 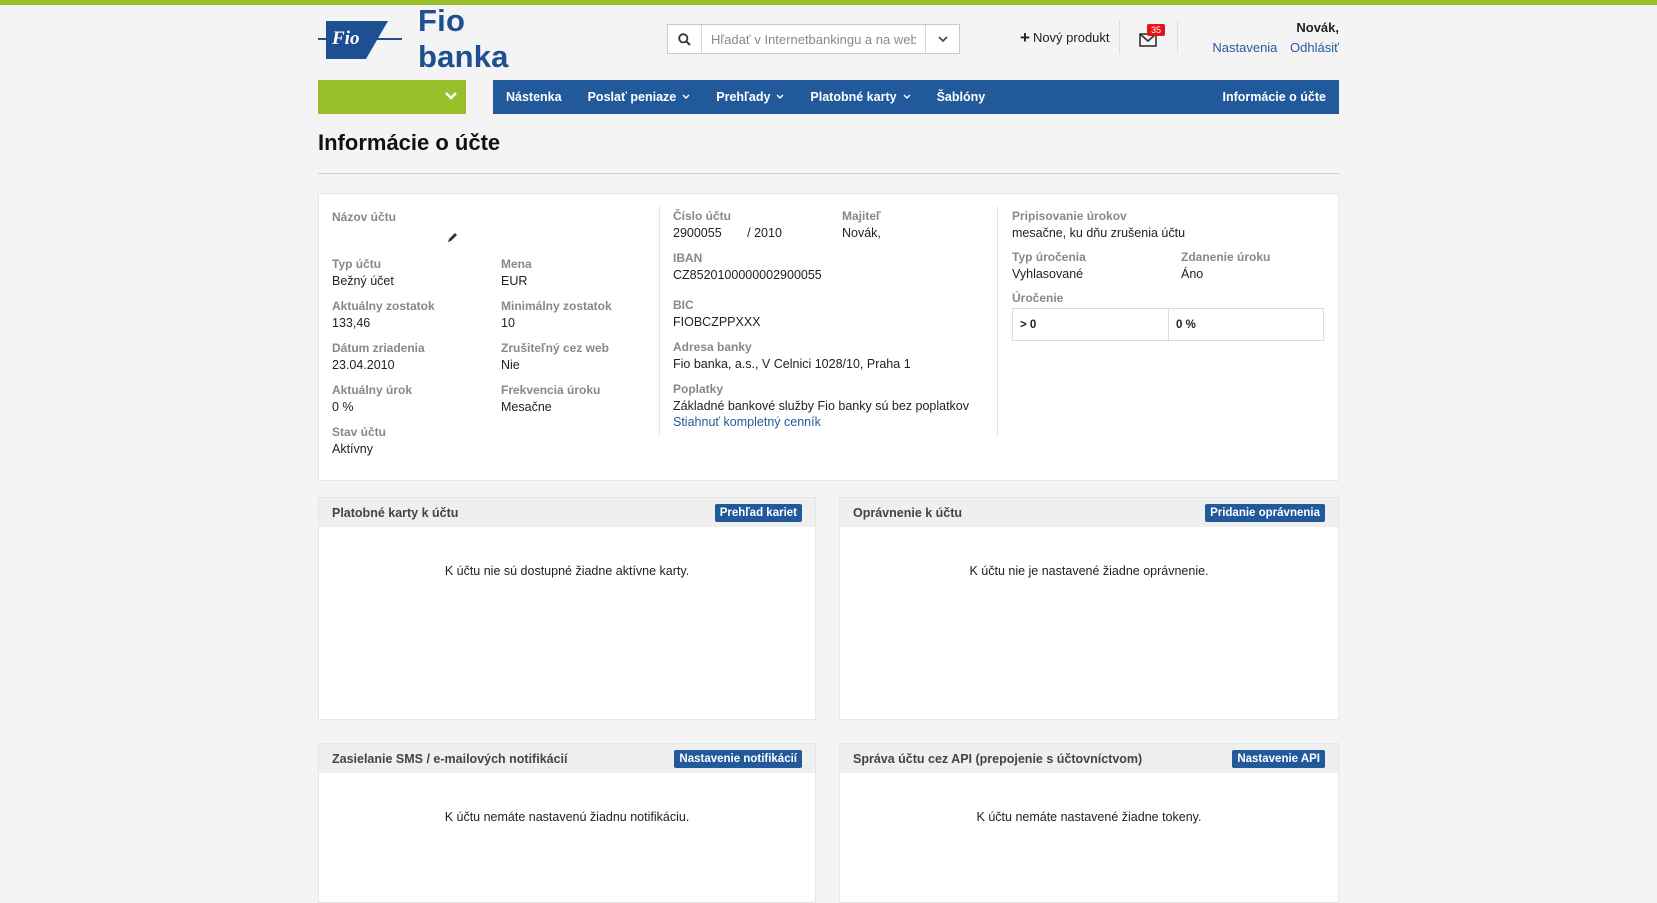 What do you see at coordinates (738, 758) in the screenshot?
I see `notification-settings-button: Nastavenie notifikácií` at bounding box center [738, 758].